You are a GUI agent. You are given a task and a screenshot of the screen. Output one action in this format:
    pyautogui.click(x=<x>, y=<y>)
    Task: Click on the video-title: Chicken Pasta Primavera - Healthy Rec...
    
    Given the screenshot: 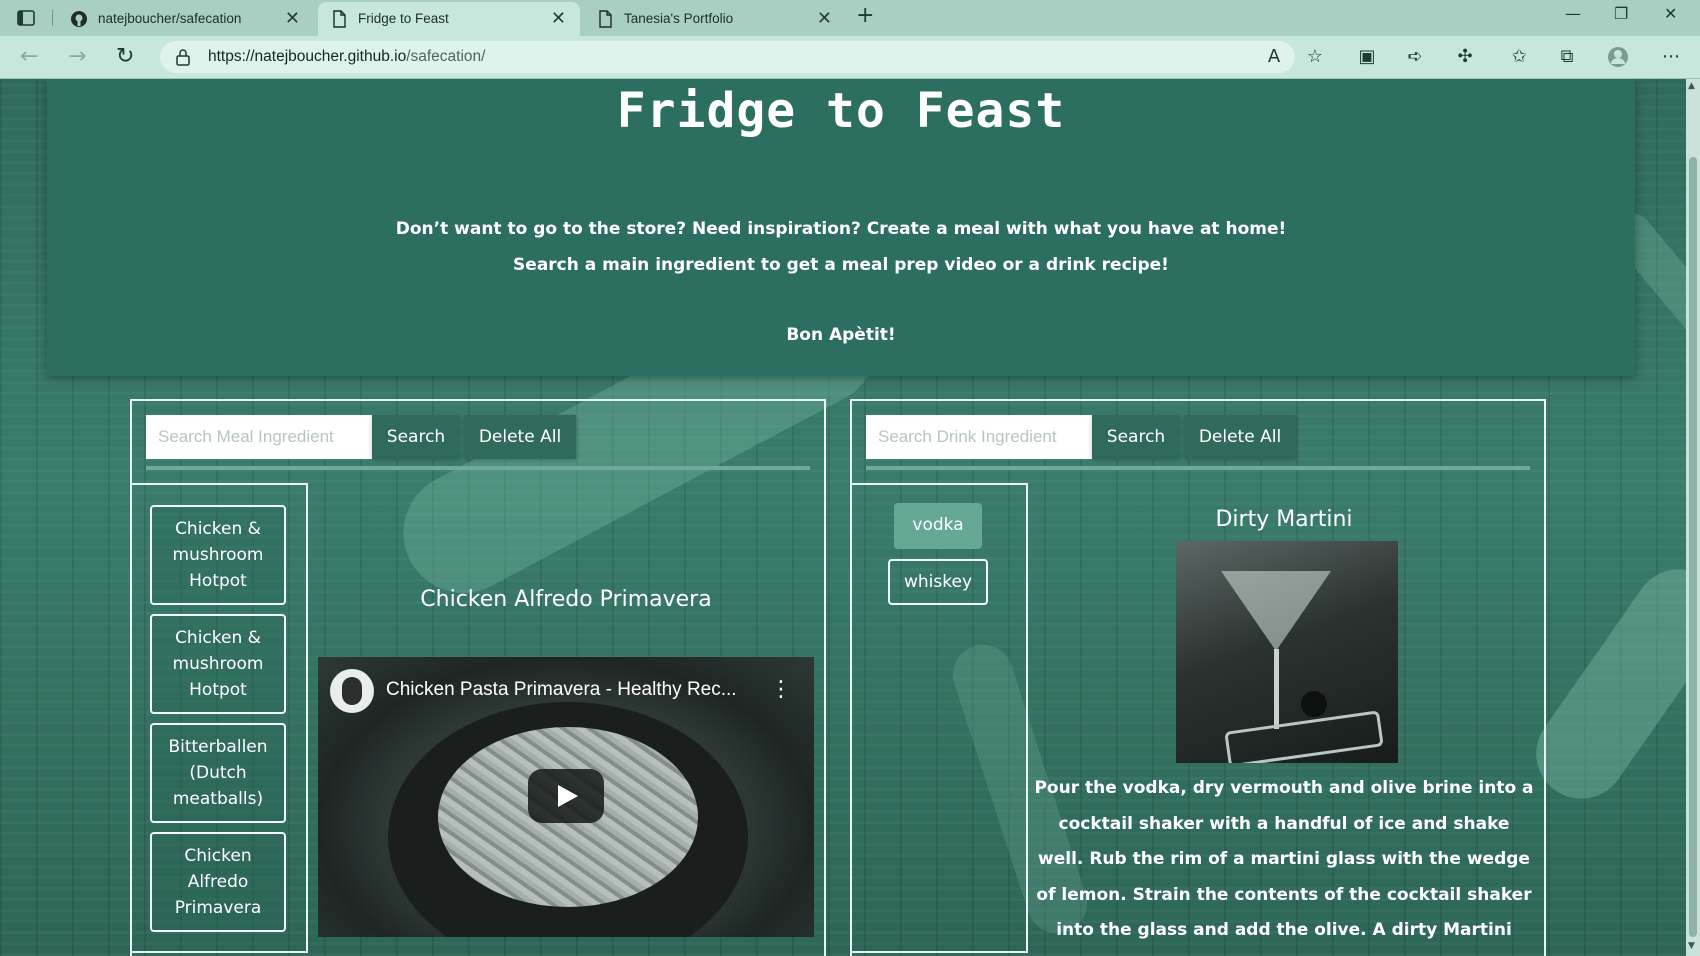 What is the action you would take?
    pyautogui.click(x=561, y=690)
    